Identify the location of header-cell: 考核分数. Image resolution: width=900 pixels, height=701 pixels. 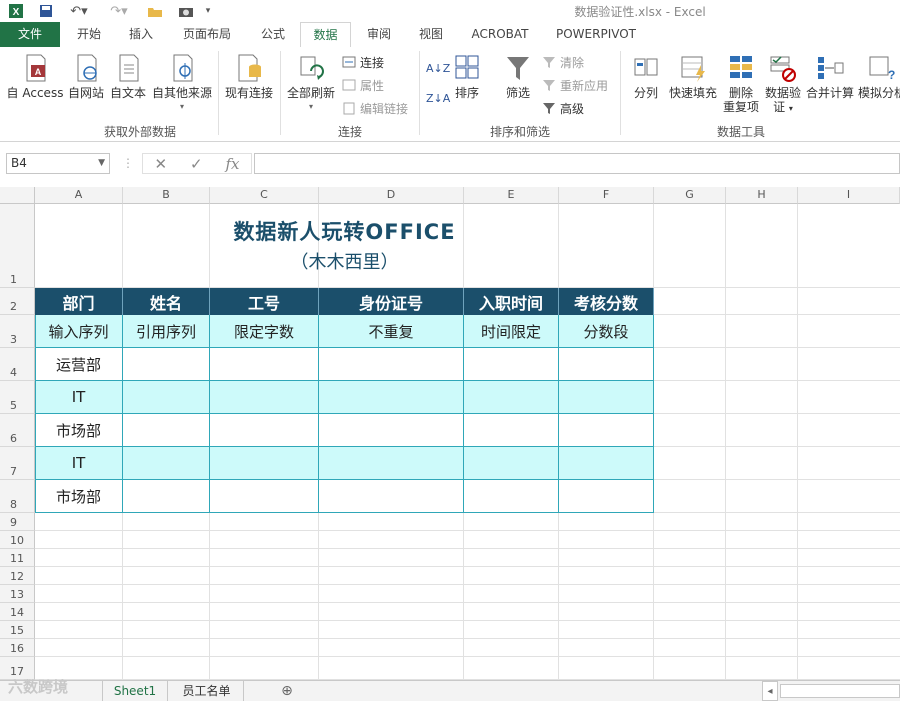
(606, 301).